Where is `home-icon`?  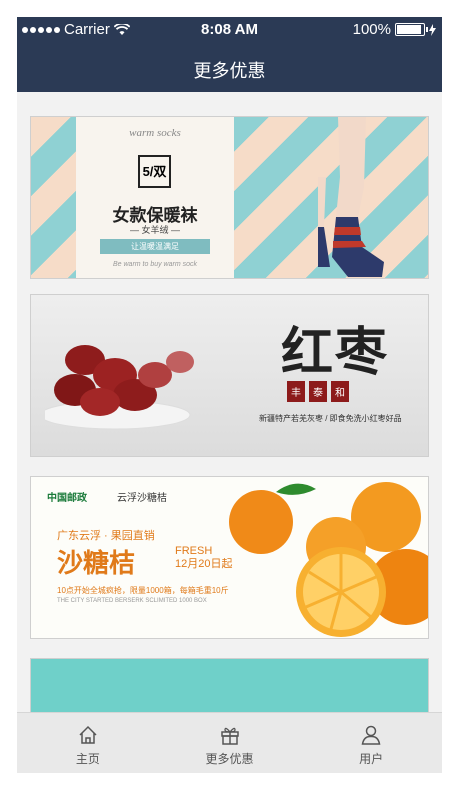
home-icon is located at coordinates (88, 734).